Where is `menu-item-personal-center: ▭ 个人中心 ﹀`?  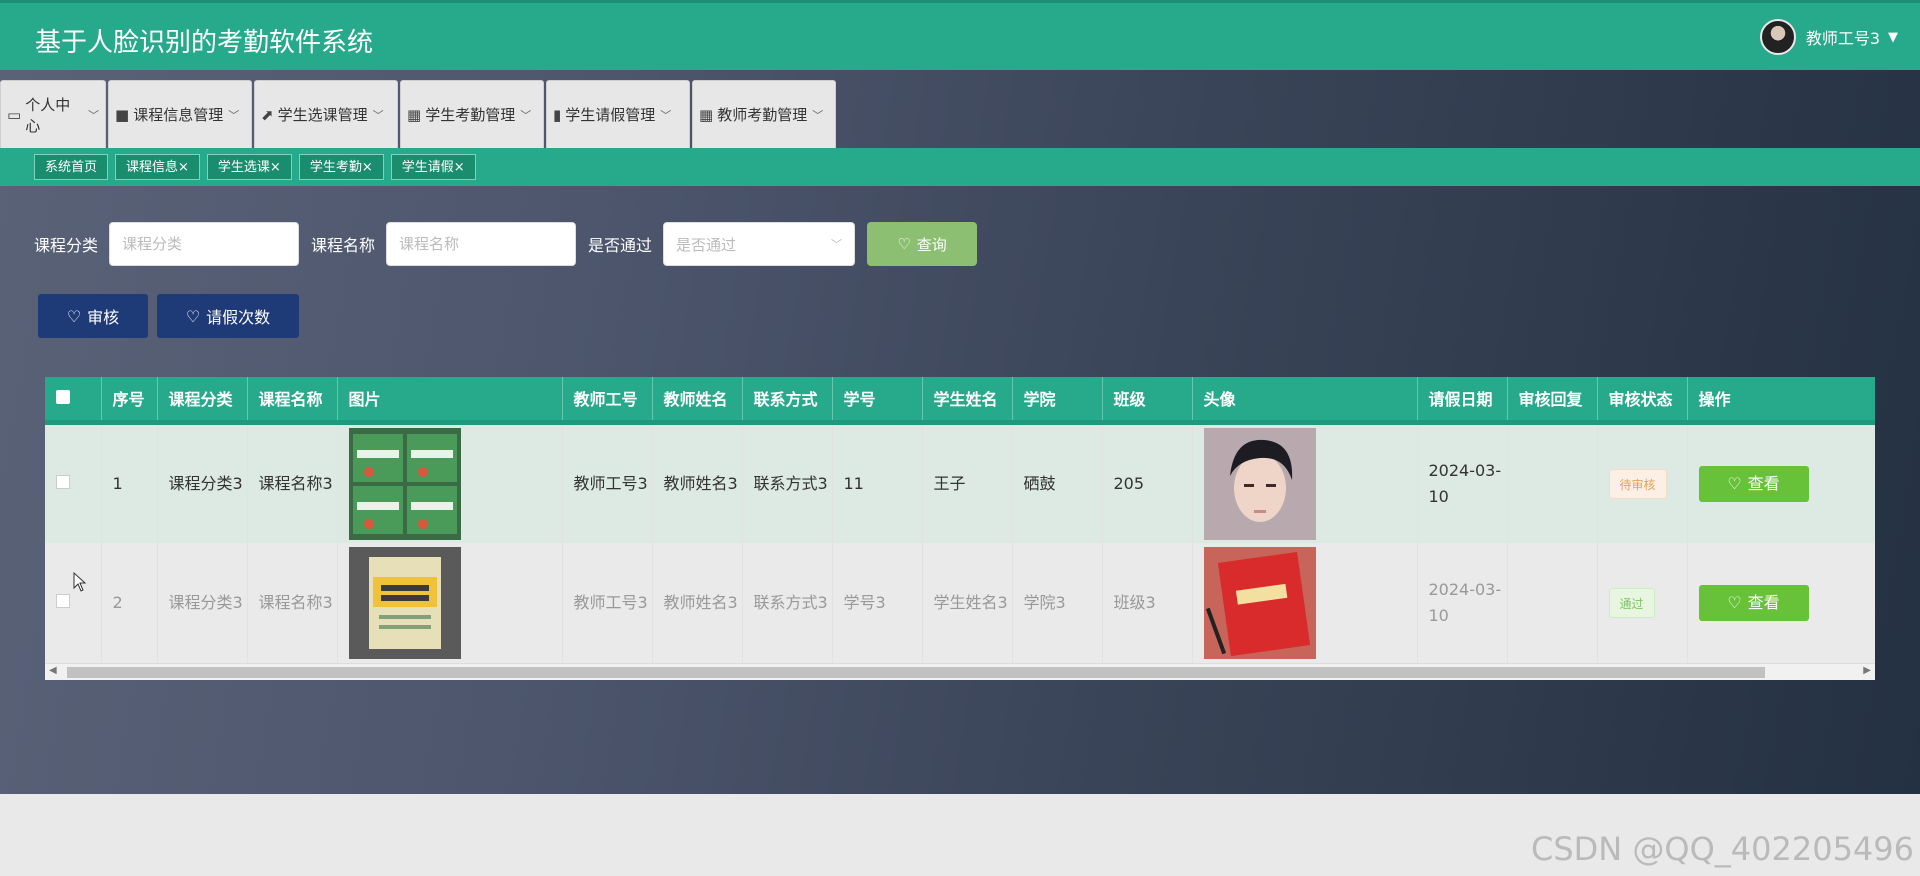 menu-item-personal-center: ▭ 个人中心 ﹀ is located at coordinates (53, 114).